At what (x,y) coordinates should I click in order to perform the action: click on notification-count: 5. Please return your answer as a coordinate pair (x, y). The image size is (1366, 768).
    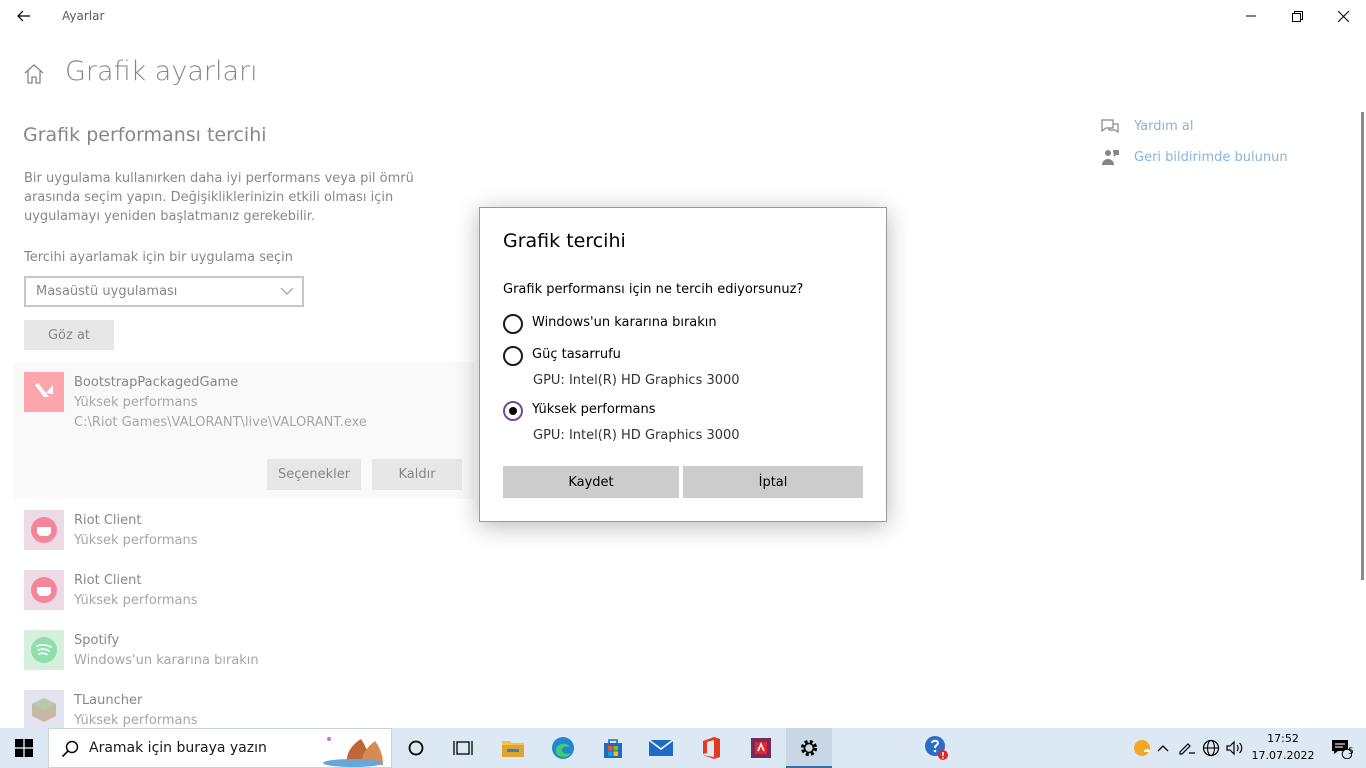
    Looking at the image, I should click on (1351, 752).